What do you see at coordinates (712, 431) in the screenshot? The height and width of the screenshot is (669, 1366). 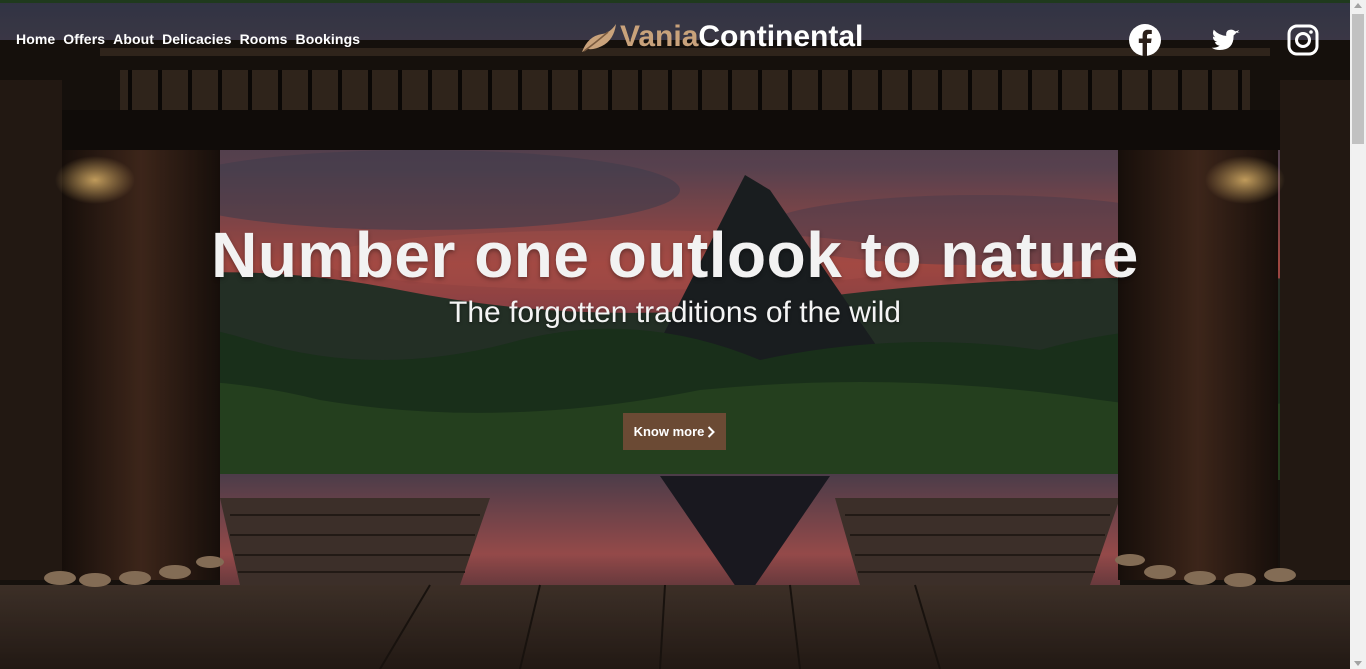 I see `chevron-right-icon` at bounding box center [712, 431].